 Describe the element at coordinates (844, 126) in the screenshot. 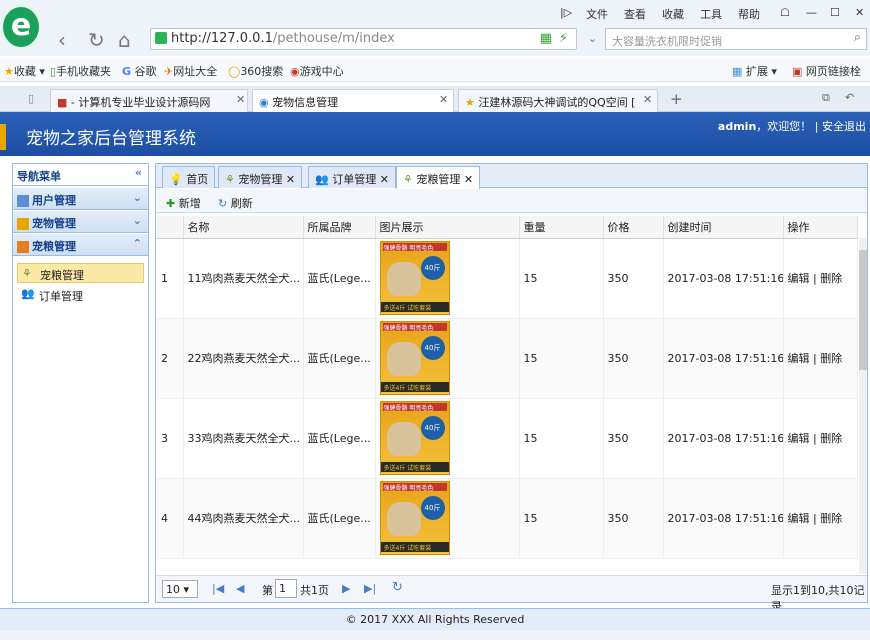

I see `logout-link: 安全退出` at that location.